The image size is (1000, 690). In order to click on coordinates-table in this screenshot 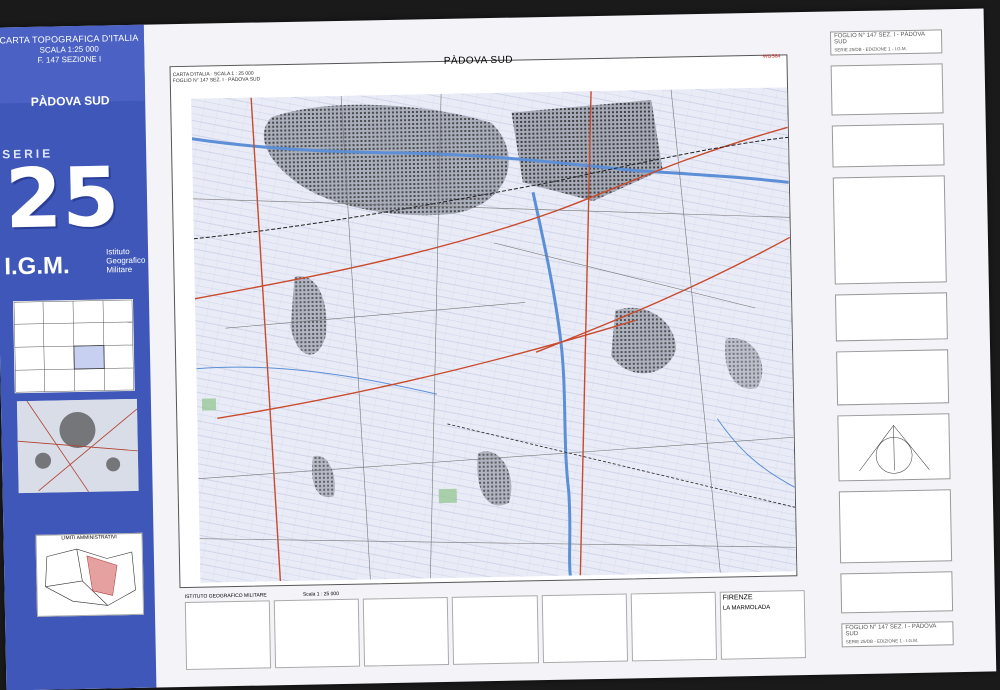, I will do `click(889, 230)`.